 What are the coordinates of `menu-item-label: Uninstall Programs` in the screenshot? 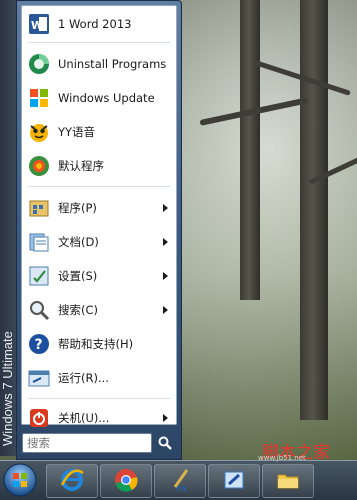 It's located at (112, 64).